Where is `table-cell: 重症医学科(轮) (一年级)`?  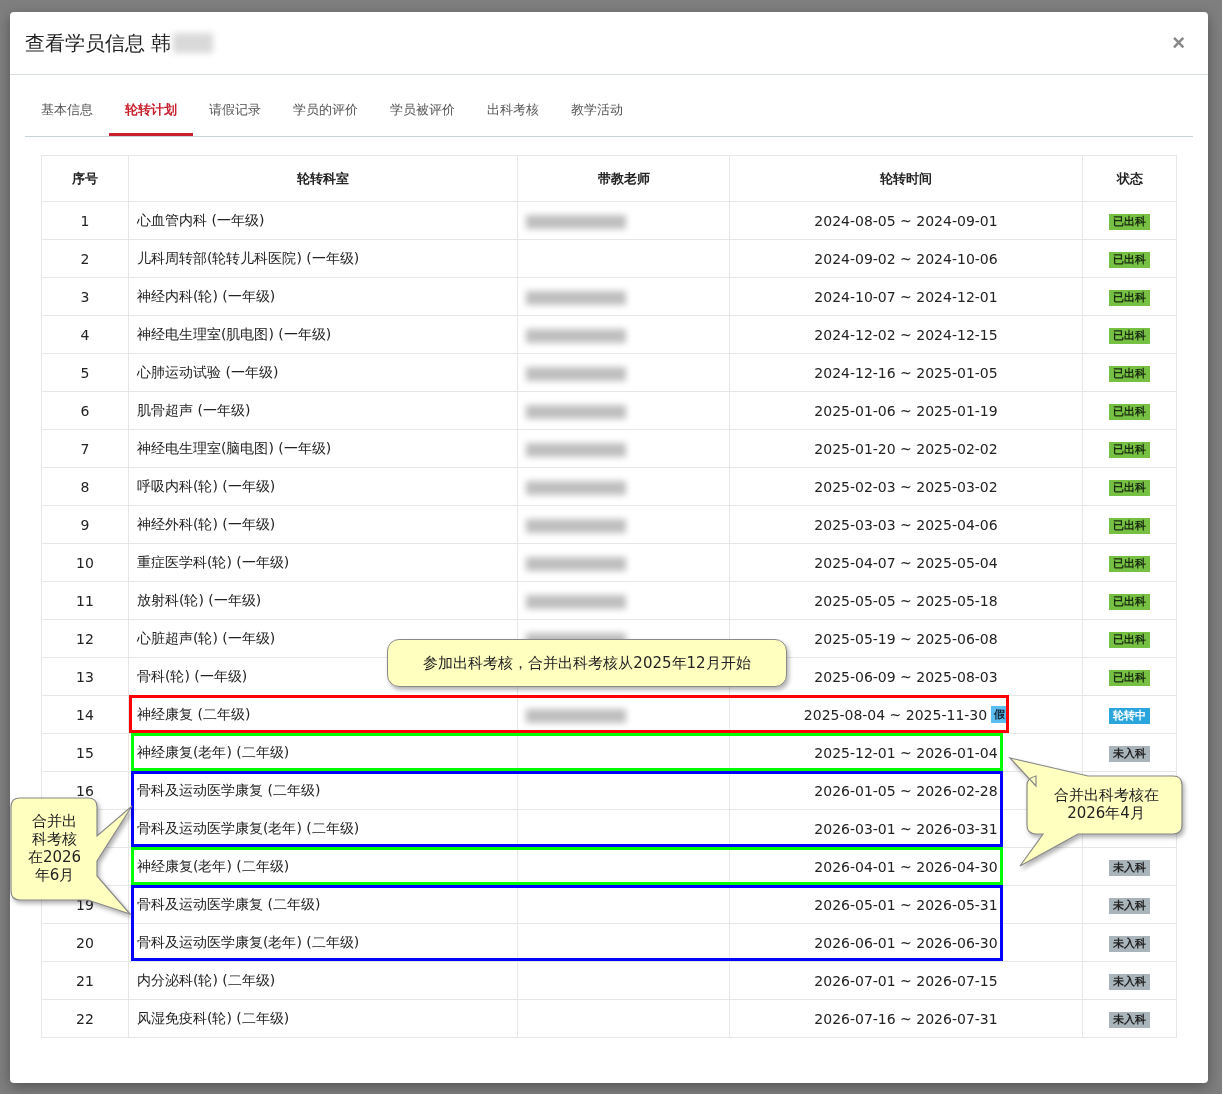
table-cell: 重症医学科(轮) (一年级) is located at coordinates (323, 562).